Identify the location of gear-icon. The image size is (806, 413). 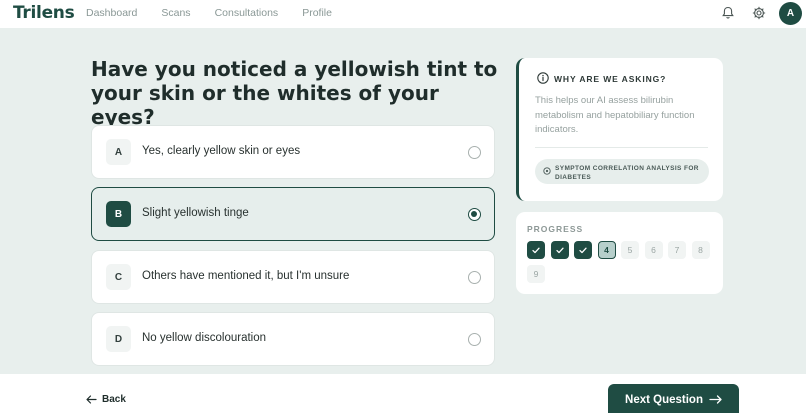
(759, 13).